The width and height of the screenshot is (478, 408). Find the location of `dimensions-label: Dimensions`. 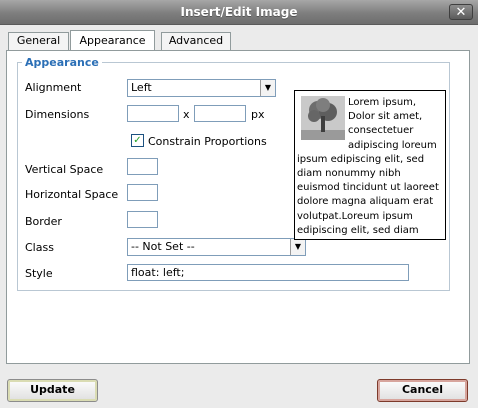

dimensions-label: Dimensions is located at coordinates (57, 114).